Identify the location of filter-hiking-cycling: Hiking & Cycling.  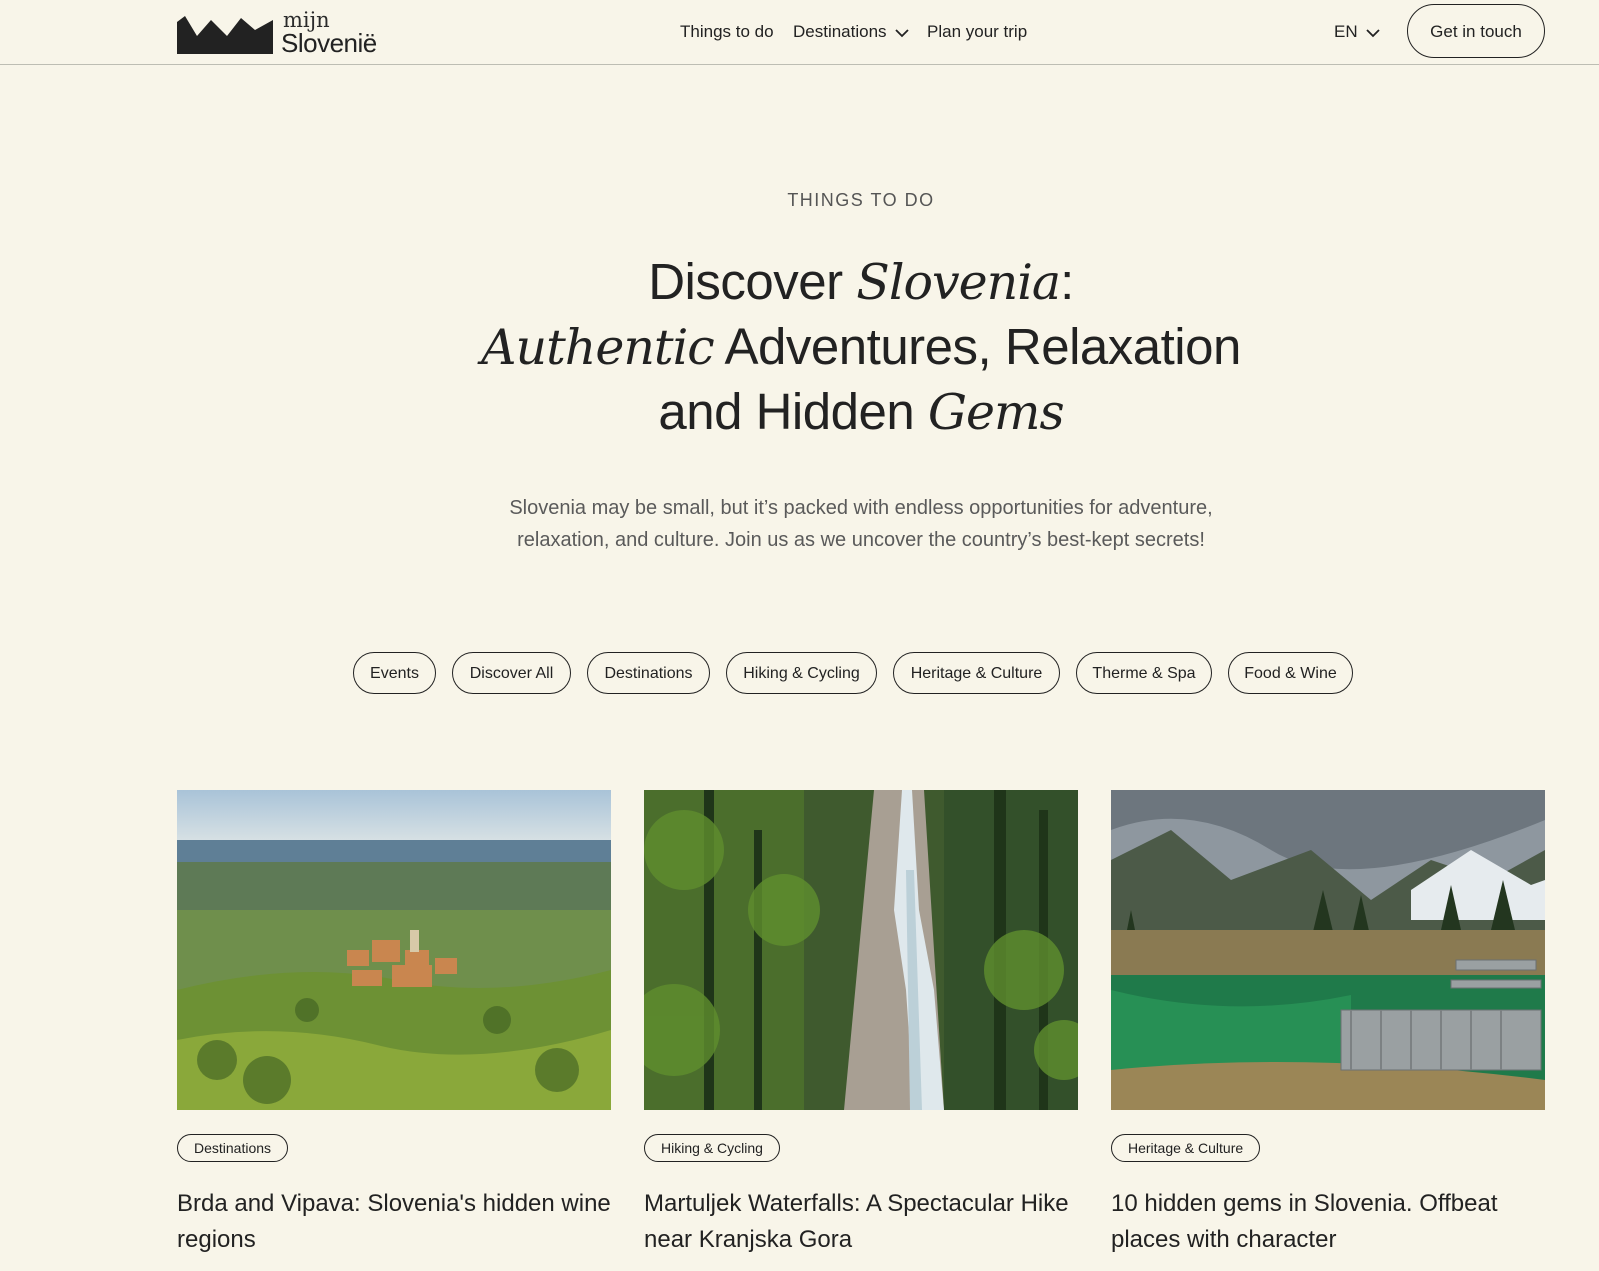
(801, 673).